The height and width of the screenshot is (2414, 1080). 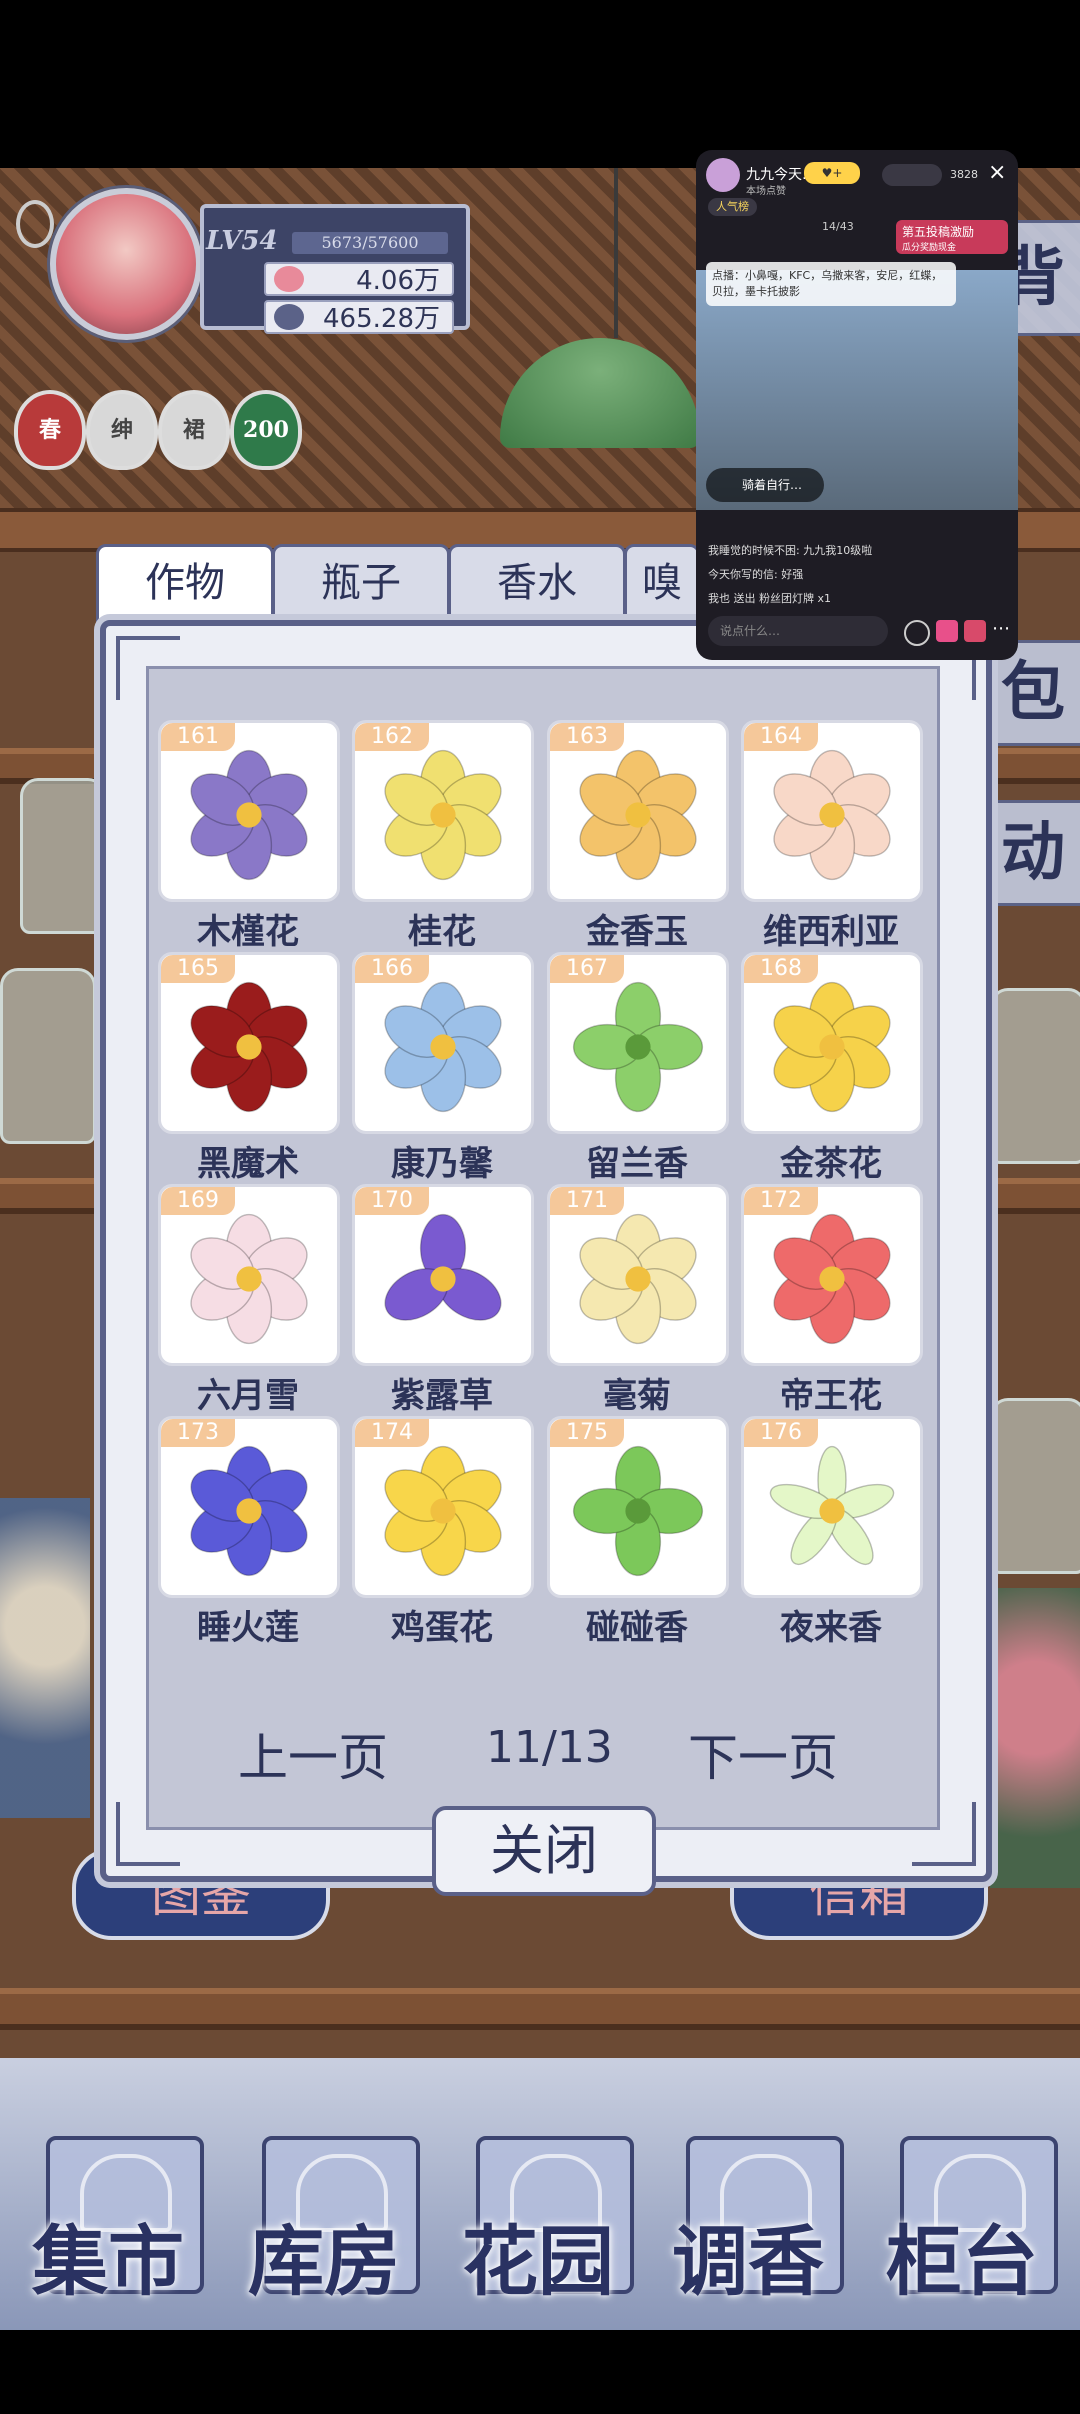 I want to click on task-banner: 第五投稿激励 瓜分奖励现金, so click(x=952, y=237).